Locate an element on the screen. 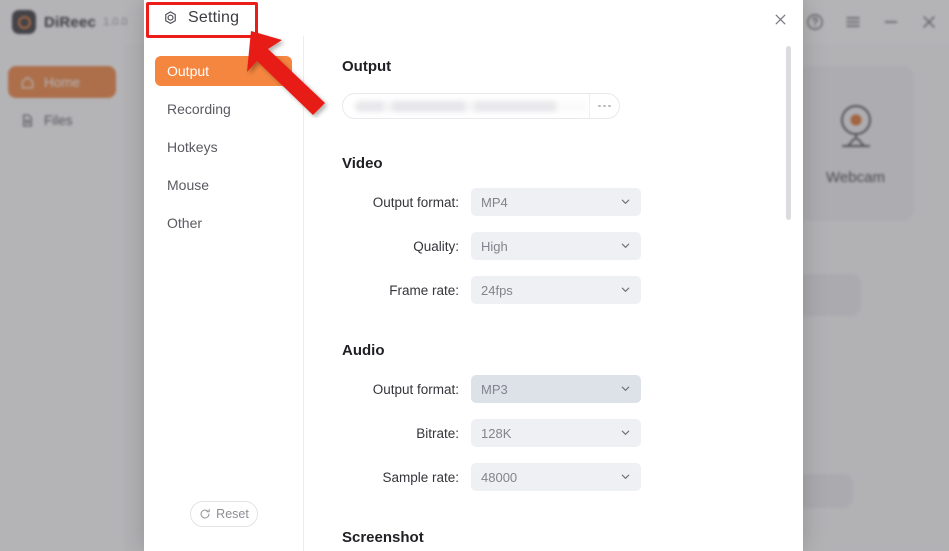 Image resolution: width=949 pixels, height=551 pixels. audio-bitrate-select: 128K is located at coordinates (556, 433).